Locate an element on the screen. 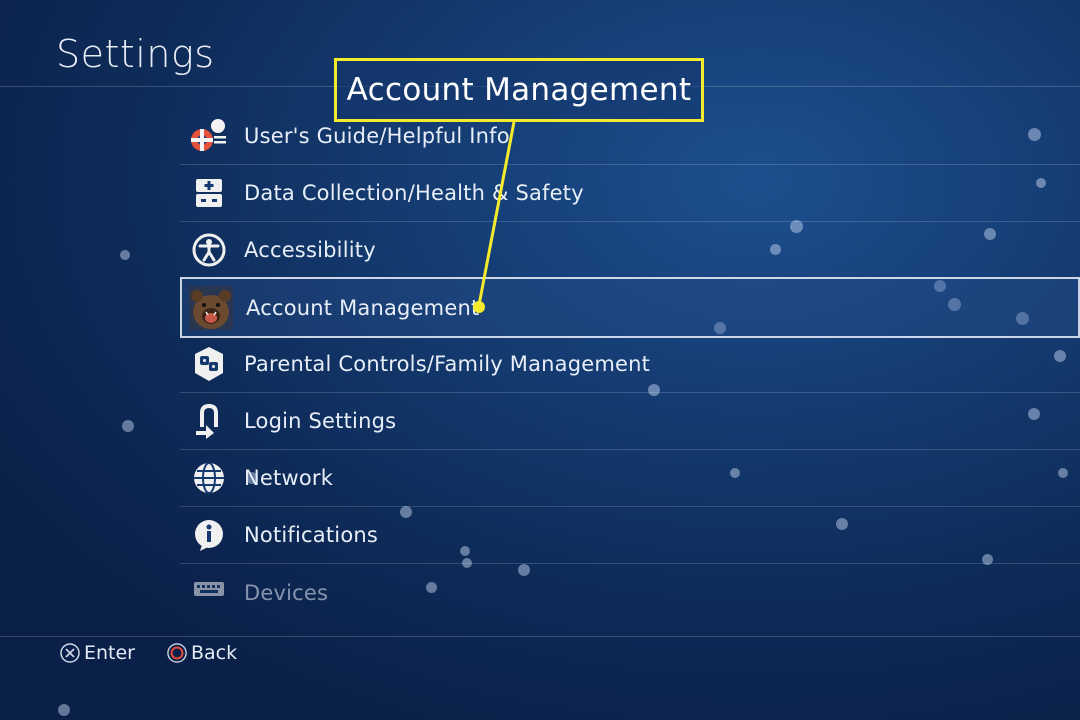 The width and height of the screenshot is (1080, 720). callout-label-box: Account Management is located at coordinates (519, 90).